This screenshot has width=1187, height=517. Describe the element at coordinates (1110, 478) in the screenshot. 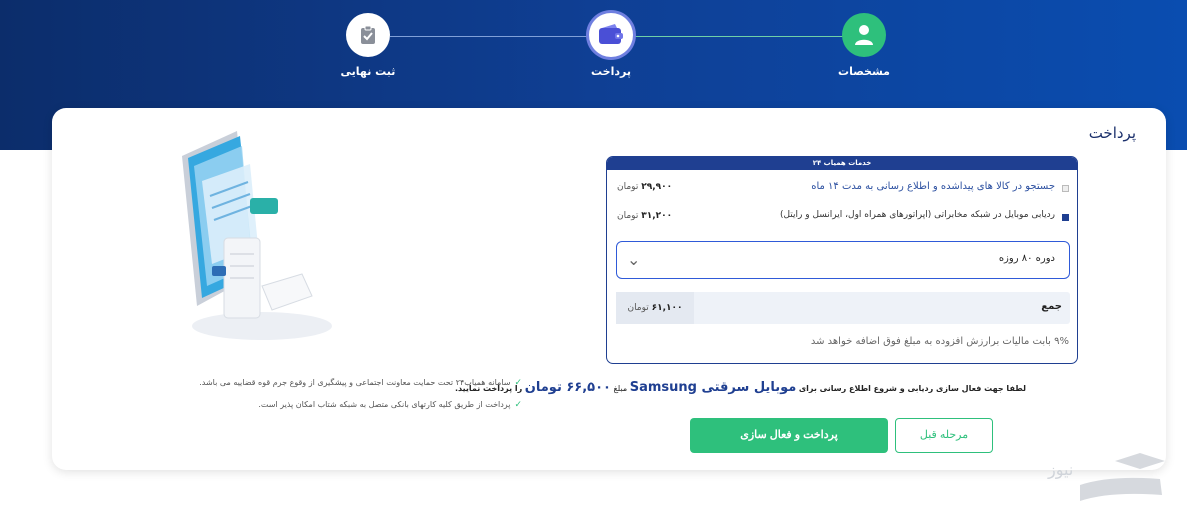

I see `watermark-logo: نیوز` at that location.